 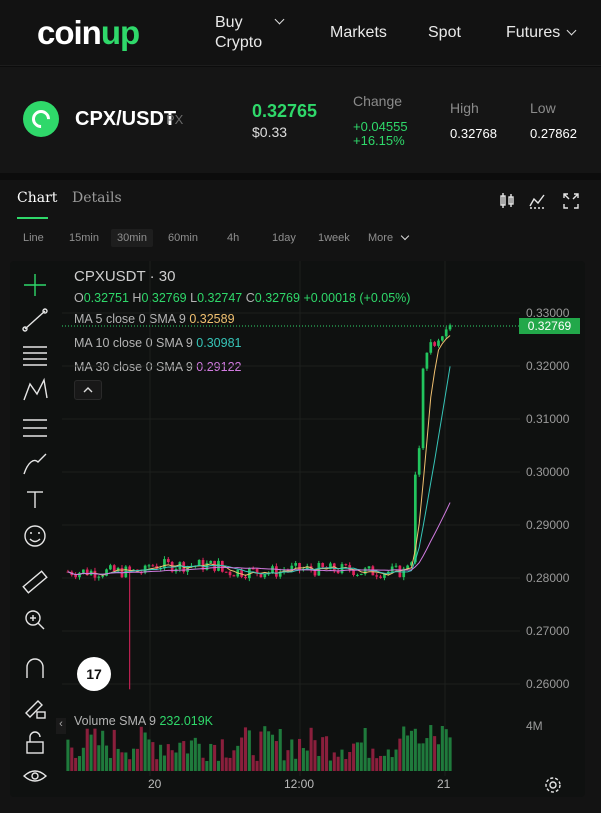 I want to click on tab-details: Details, so click(x=97, y=198).